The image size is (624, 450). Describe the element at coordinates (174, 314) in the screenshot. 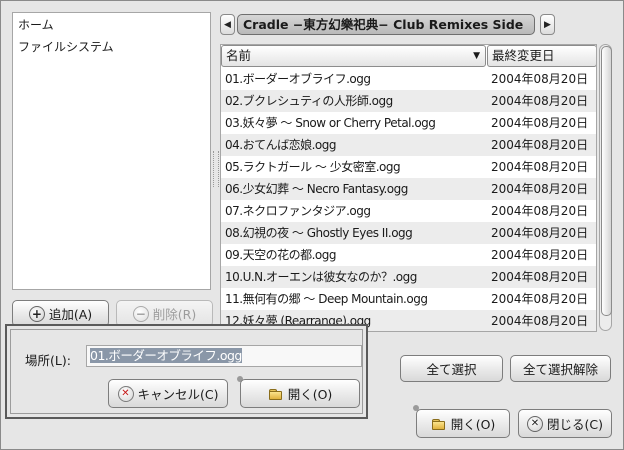

I see `remove-bookmark-label: 削除(R)` at that location.